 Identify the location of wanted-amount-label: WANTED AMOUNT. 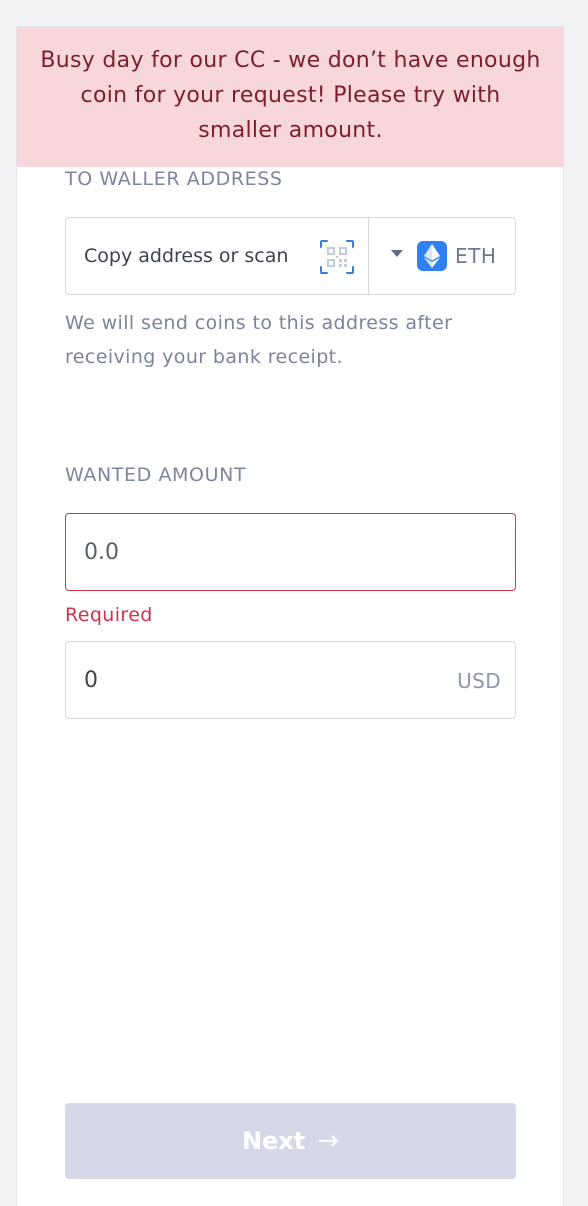
(156, 475).